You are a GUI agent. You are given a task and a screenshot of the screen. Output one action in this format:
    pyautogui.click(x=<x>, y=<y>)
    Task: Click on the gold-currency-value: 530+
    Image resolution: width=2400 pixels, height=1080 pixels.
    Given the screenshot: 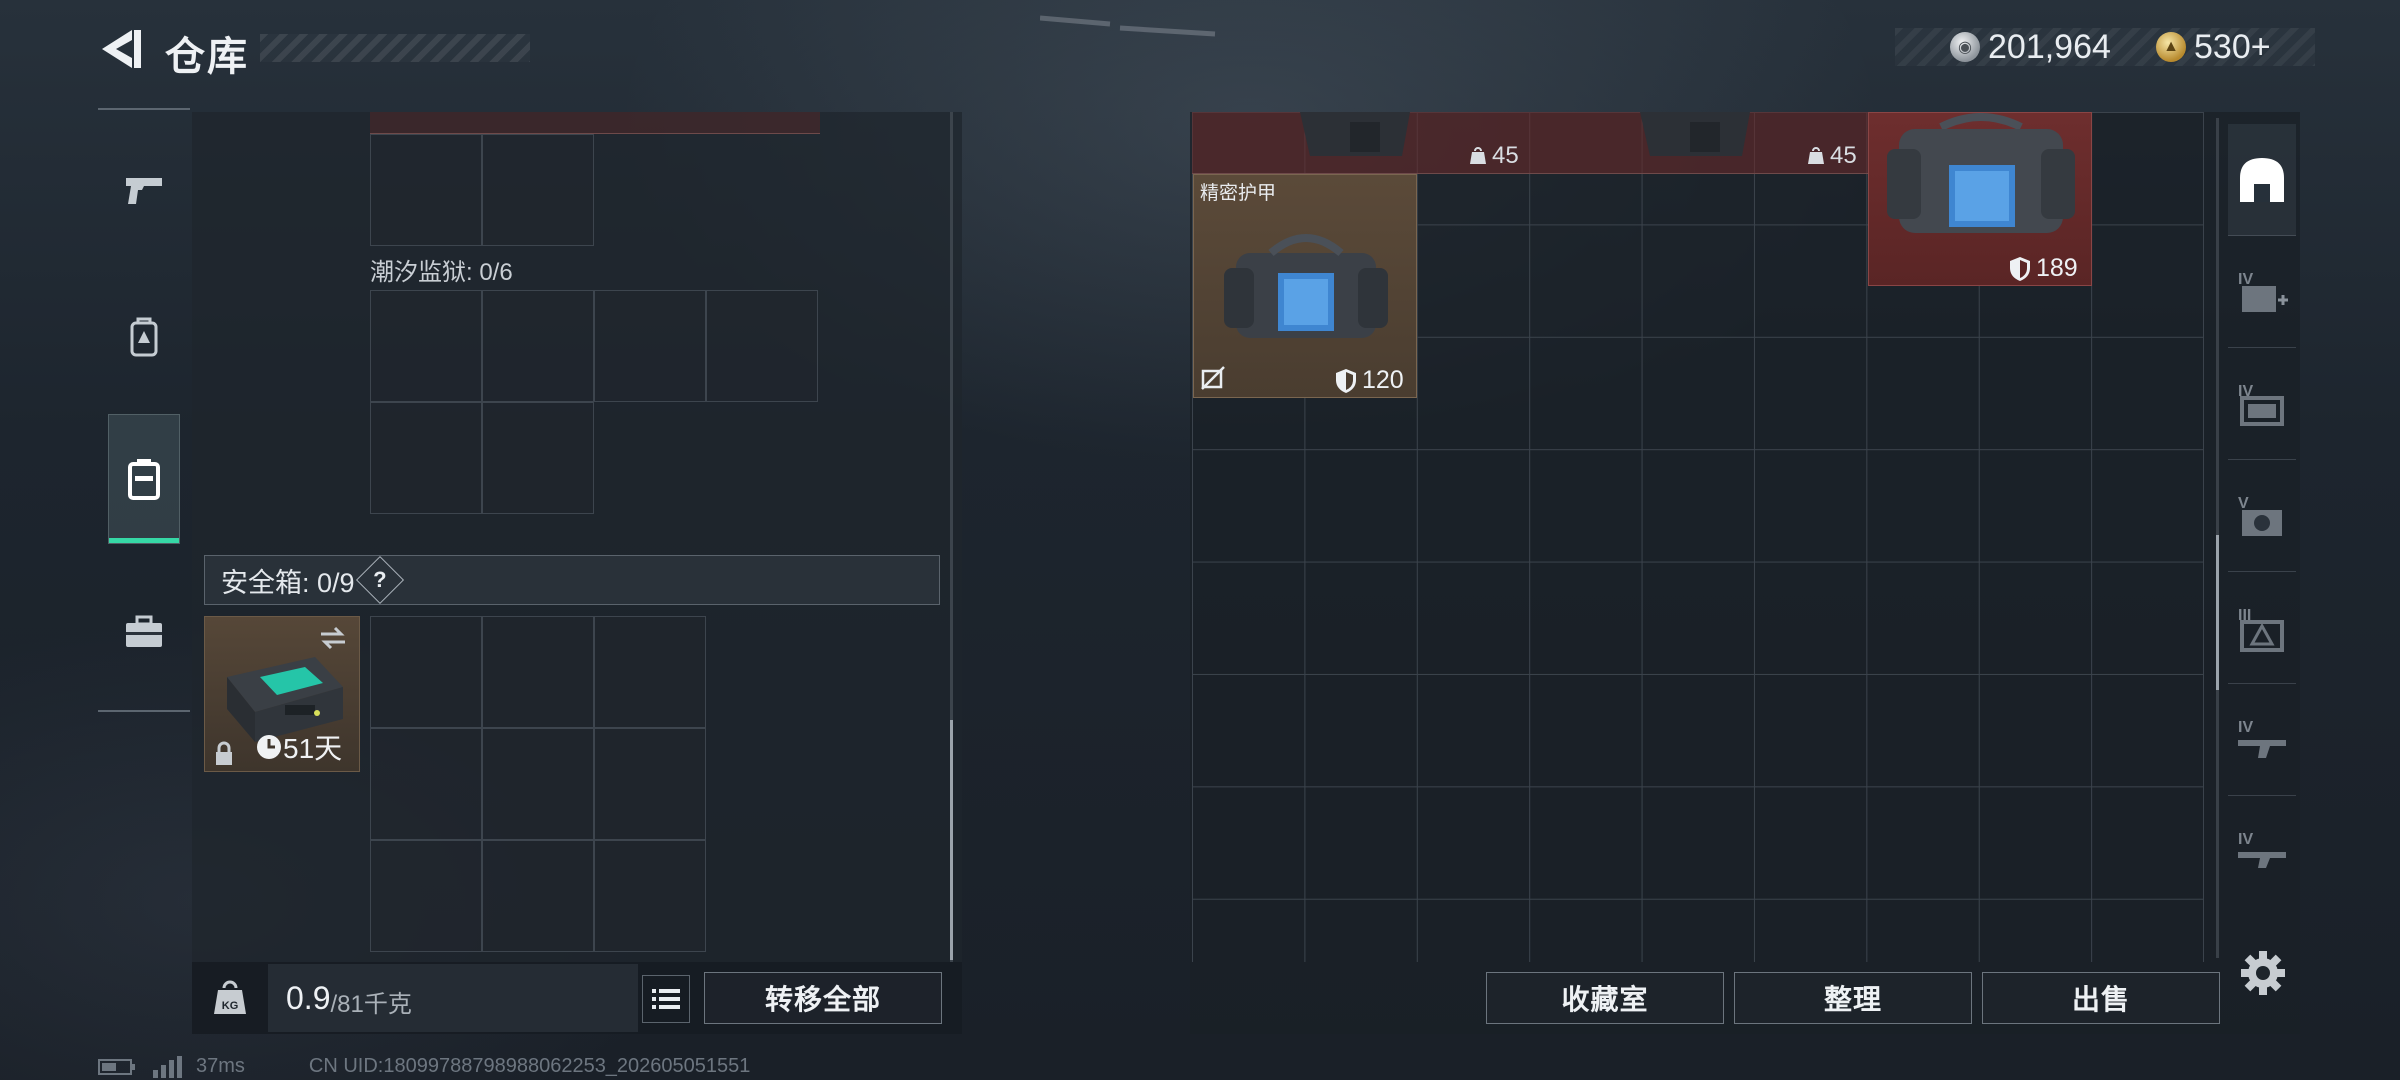 What is the action you would take?
    pyautogui.click(x=2232, y=46)
    